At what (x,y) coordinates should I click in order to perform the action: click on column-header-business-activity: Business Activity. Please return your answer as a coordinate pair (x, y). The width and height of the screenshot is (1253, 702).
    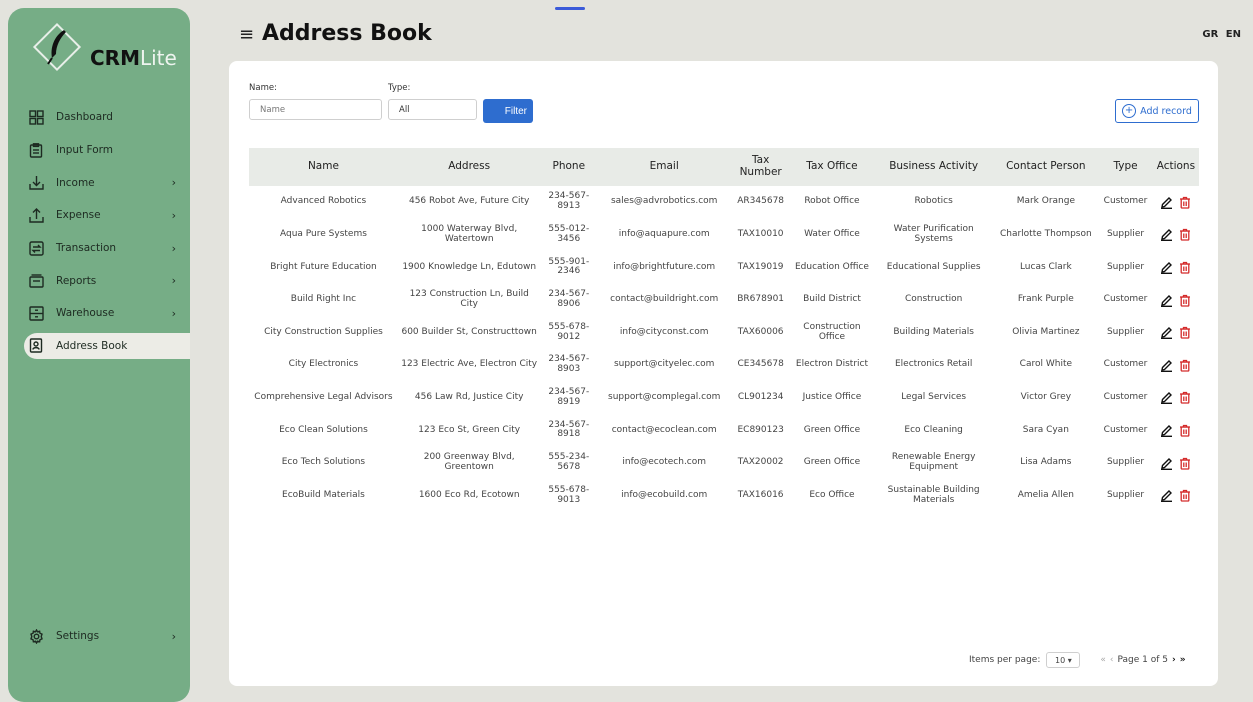
    Looking at the image, I should click on (933, 167).